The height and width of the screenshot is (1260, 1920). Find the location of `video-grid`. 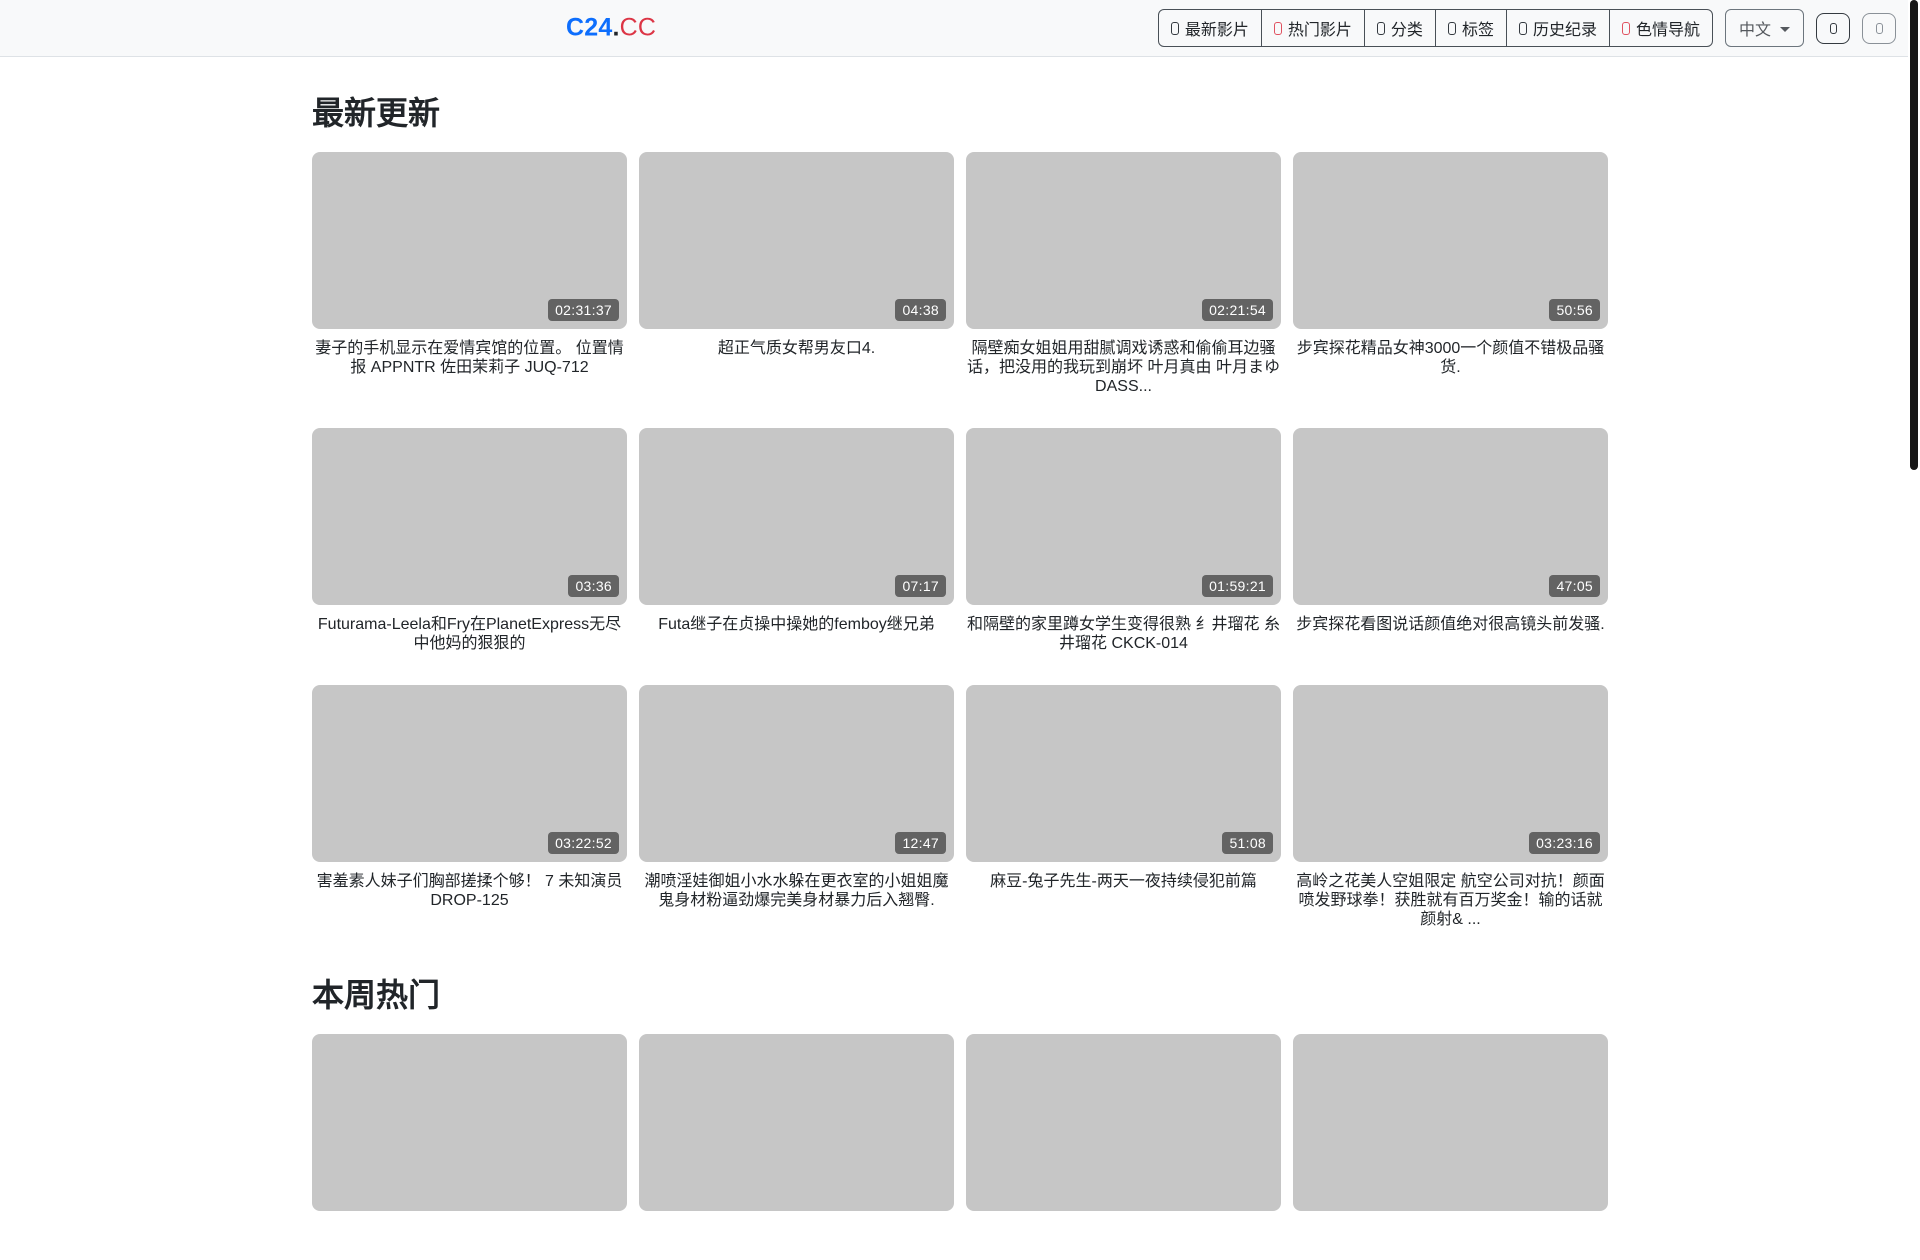

video-grid is located at coordinates (960, 1147).